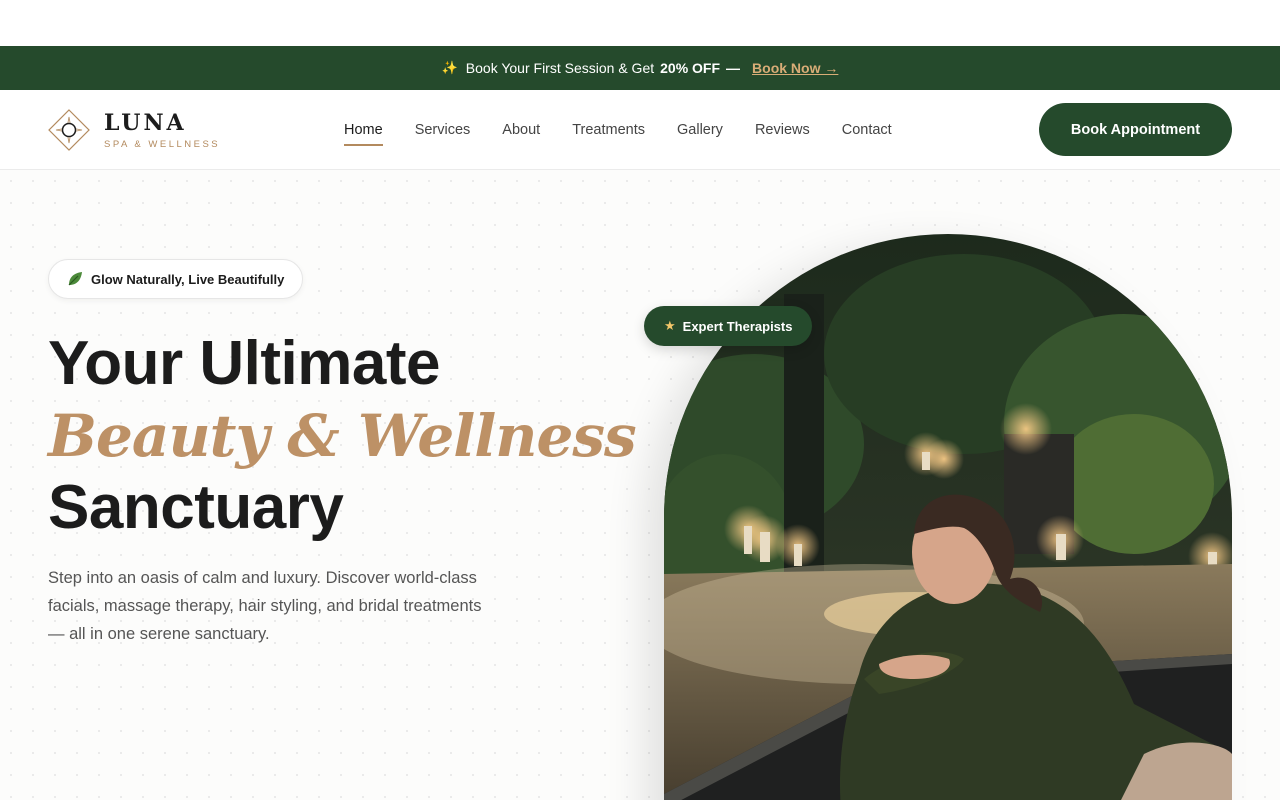 Image resolution: width=1280 pixels, height=800 pixels. I want to click on nav-services: Services, so click(443, 130).